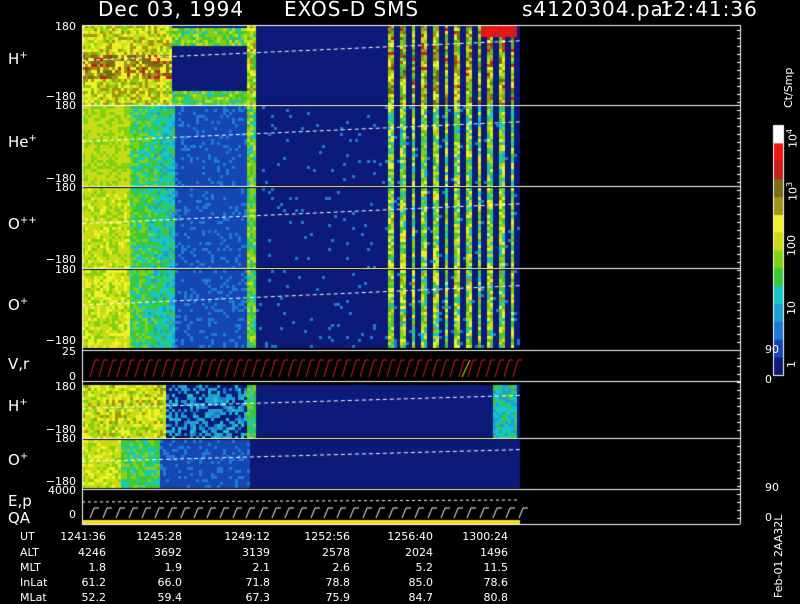 This screenshot has height=604, width=800. I want to click on axis-row-value: 1300:24, so click(485, 536).